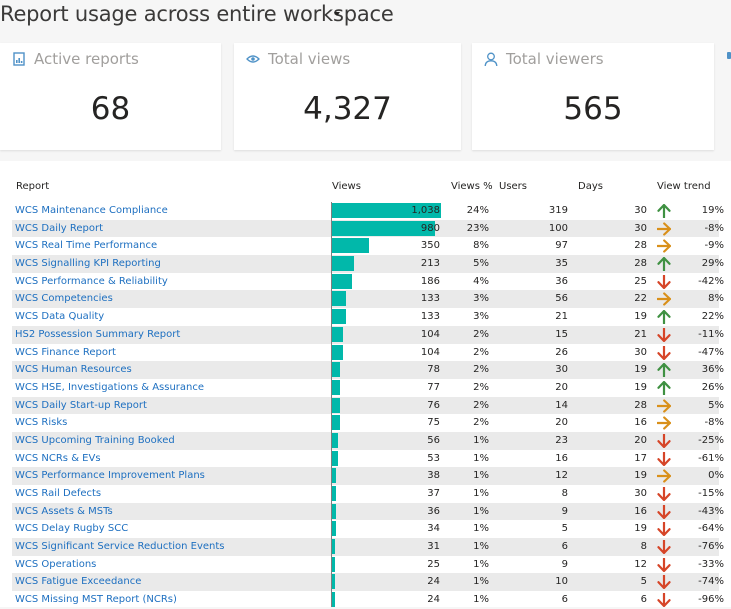 The image size is (731, 609). I want to click on trend-pct-value: -43%, so click(711, 511).